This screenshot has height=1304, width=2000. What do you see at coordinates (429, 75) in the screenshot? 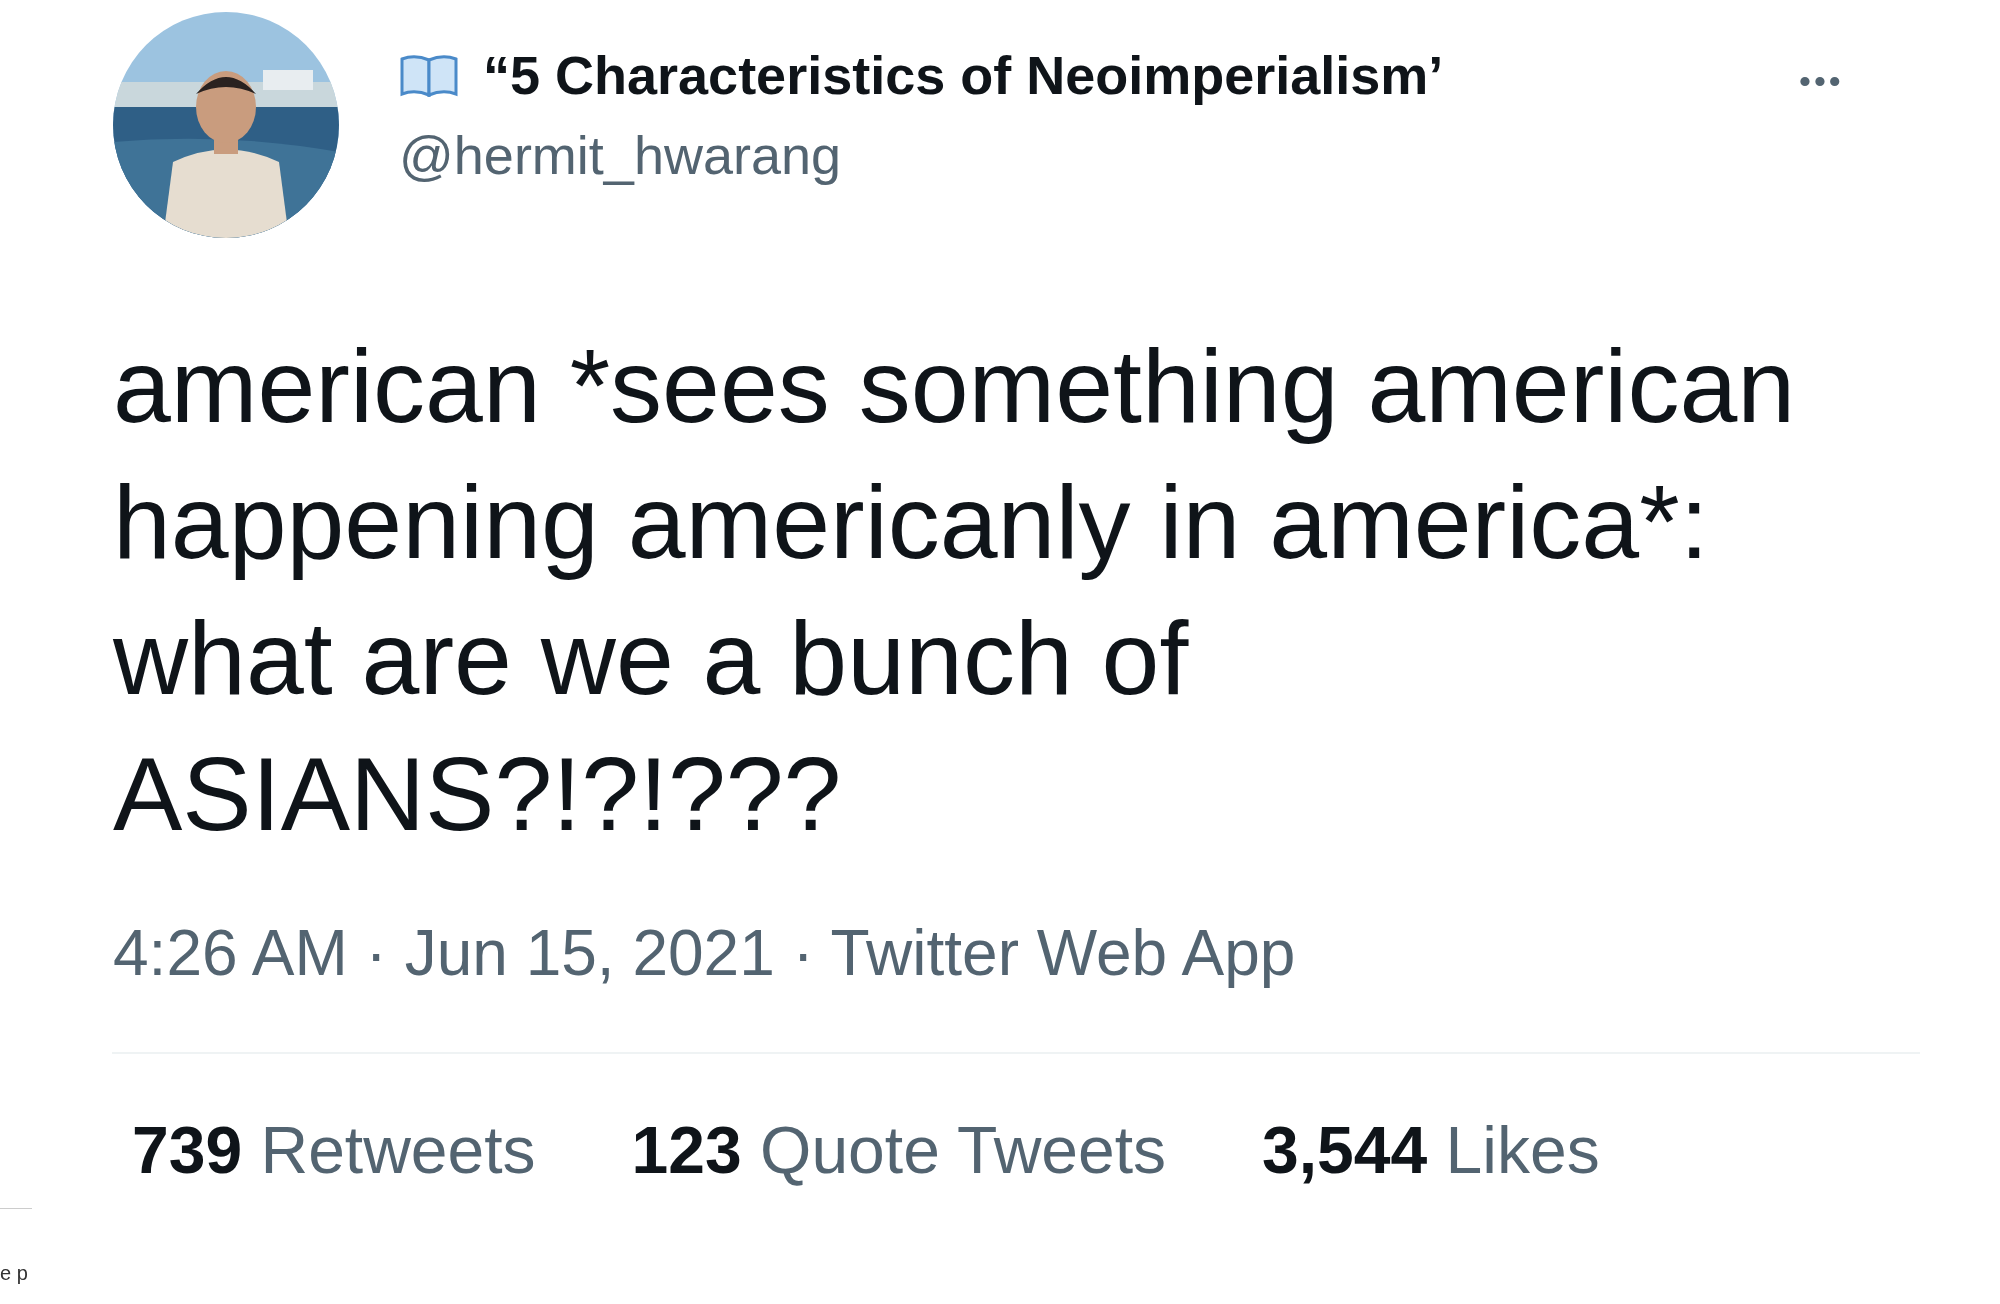
I see `book-icon` at bounding box center [429, 75].